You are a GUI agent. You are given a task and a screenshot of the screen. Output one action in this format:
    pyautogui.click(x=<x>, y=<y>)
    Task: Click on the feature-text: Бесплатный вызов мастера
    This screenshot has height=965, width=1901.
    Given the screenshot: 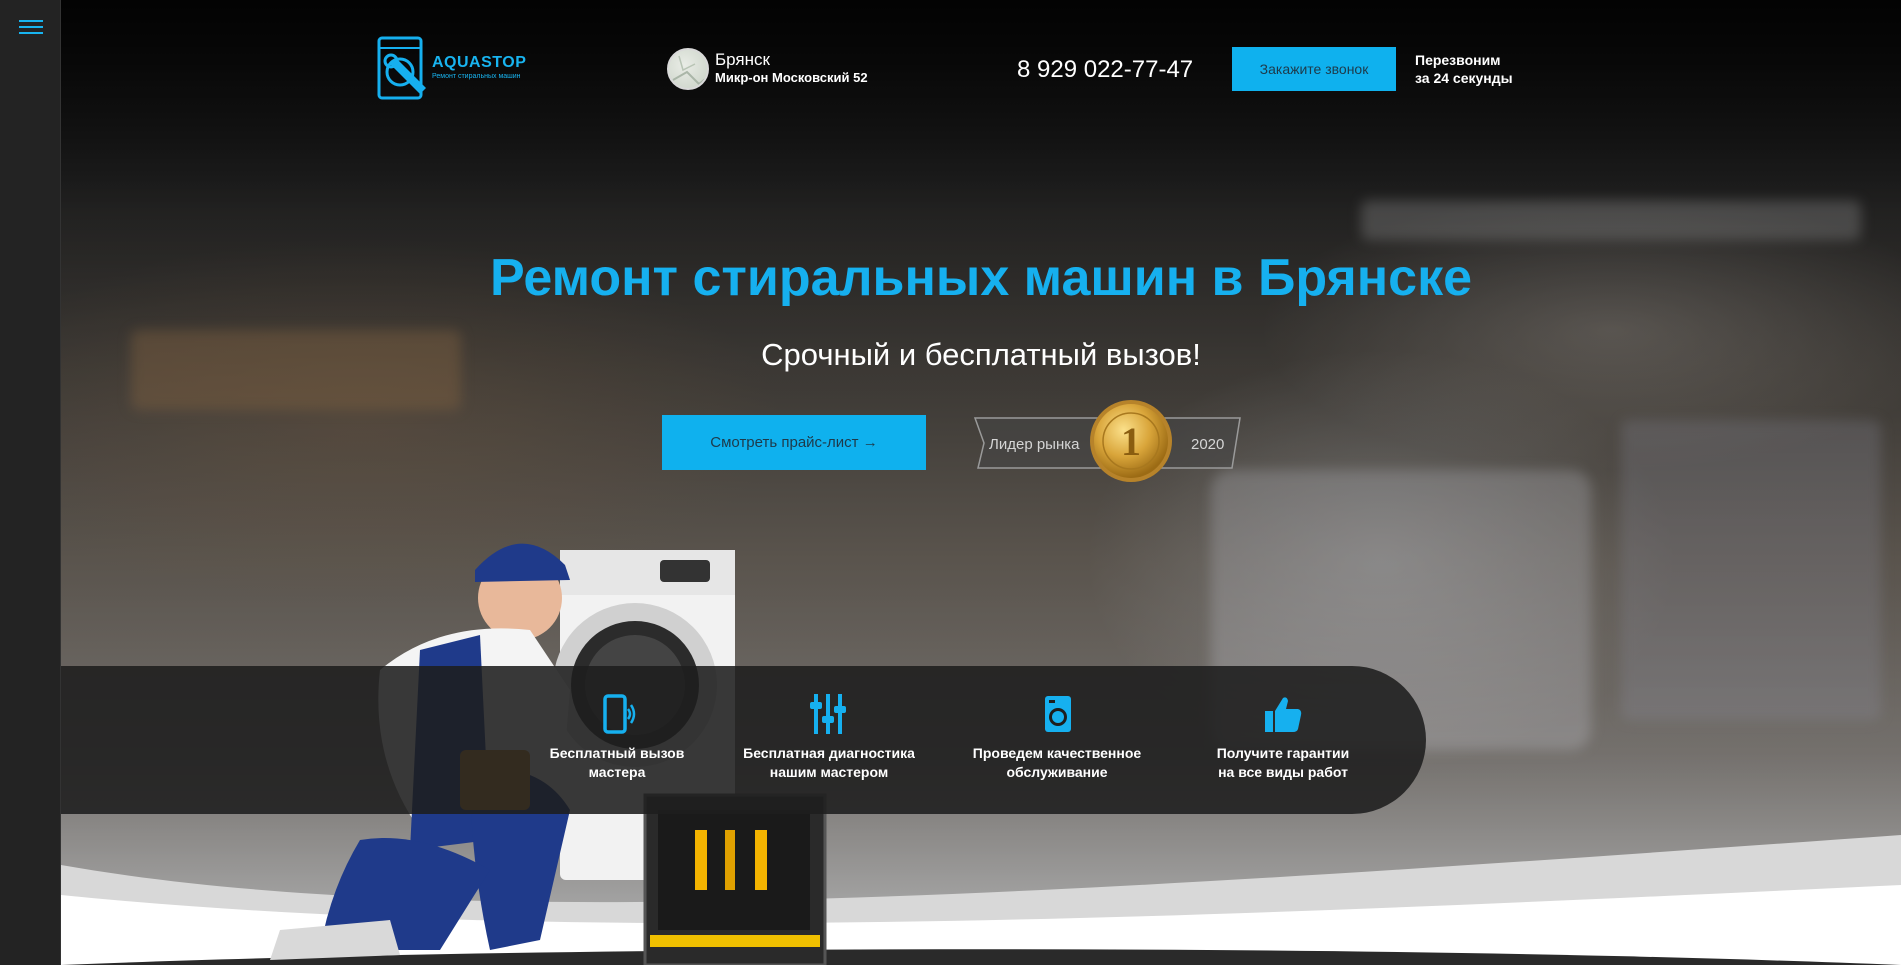 What is the action you would take?
    pyautogui.click(x=617, y=763)
    